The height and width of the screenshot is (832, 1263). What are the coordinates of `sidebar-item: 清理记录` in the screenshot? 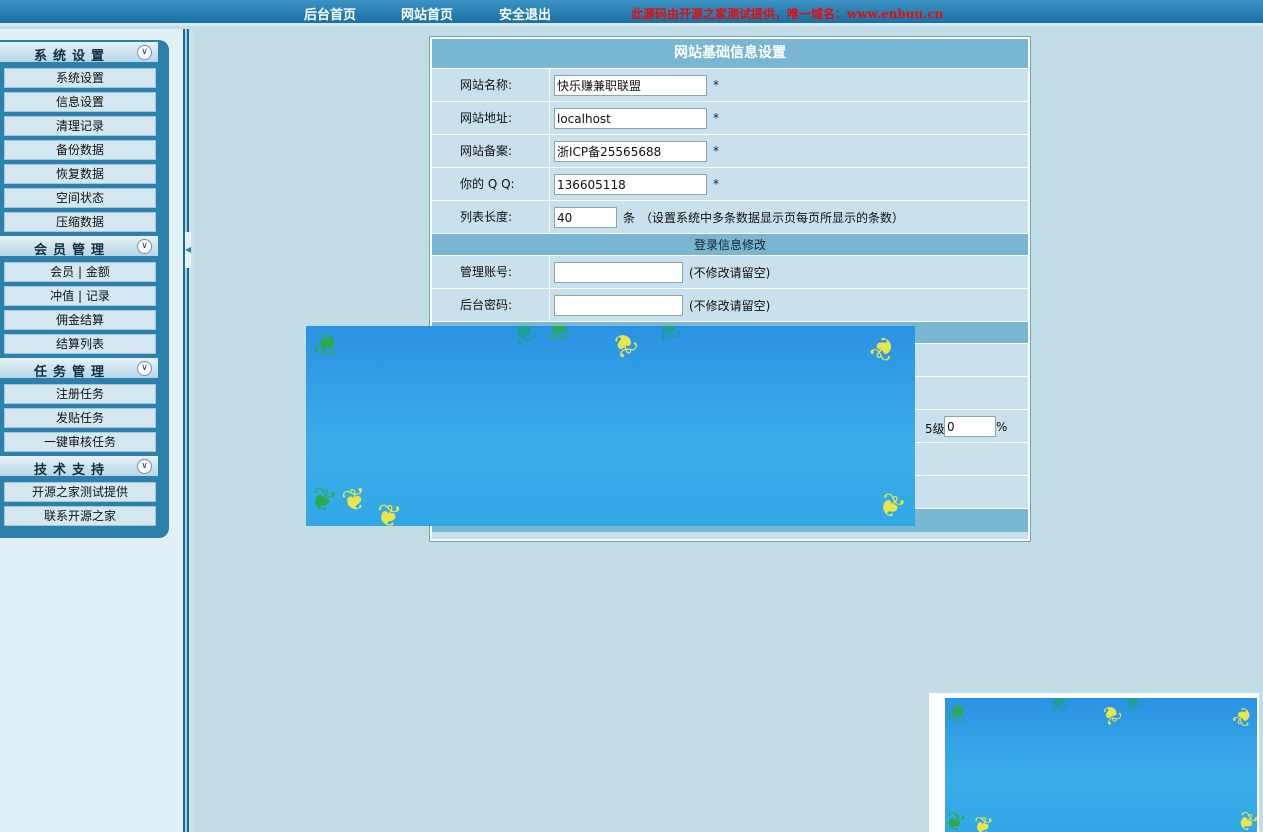 It's located at (80, 126).